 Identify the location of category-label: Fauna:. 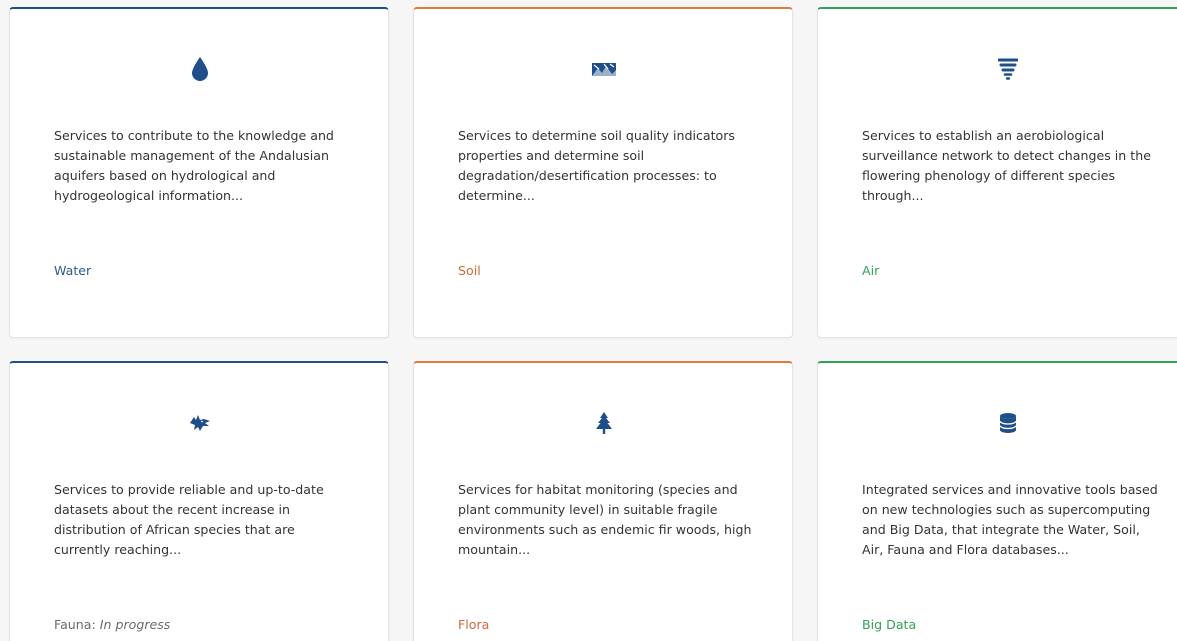
(75, 624).